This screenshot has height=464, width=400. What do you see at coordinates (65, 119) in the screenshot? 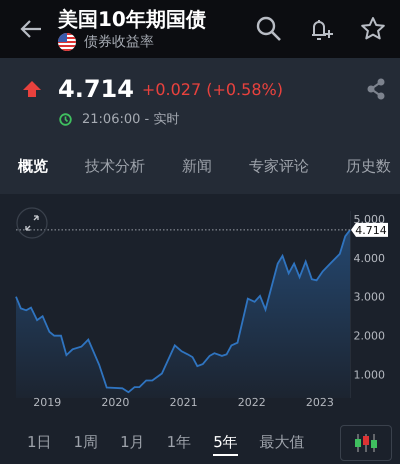
I see `clock-icon` at bounding box center [65, 119].